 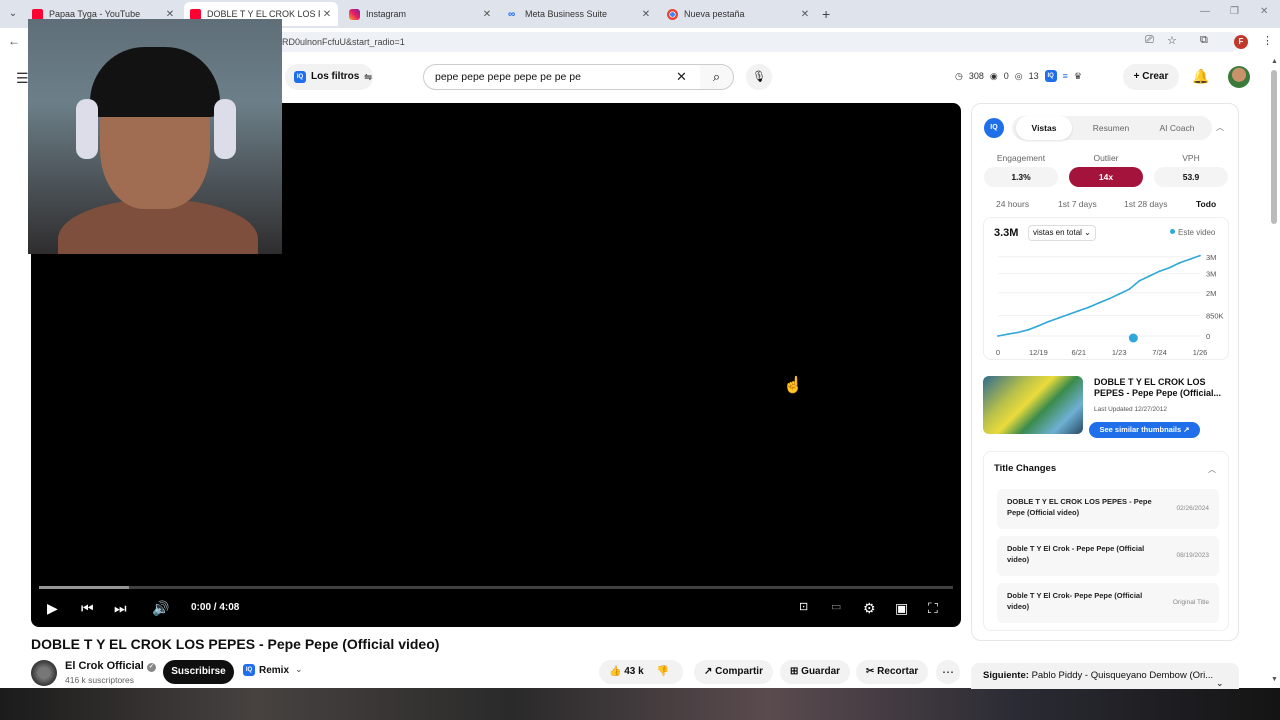 I want to click on theater-mode-icon: ▣, so click(x=901, y=608).